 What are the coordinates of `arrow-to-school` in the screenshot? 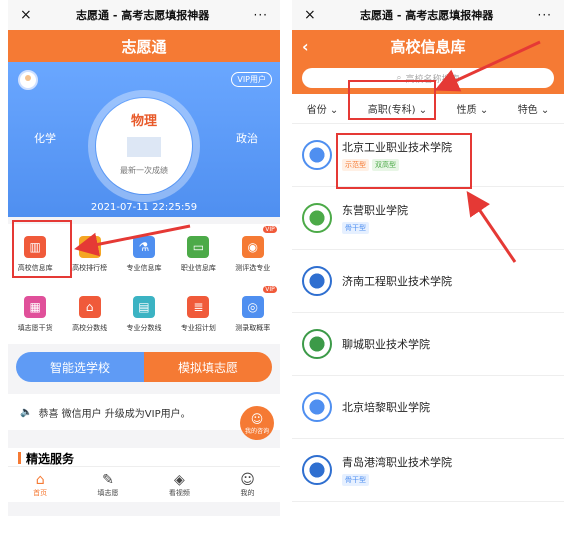 It's located at (491, 227).